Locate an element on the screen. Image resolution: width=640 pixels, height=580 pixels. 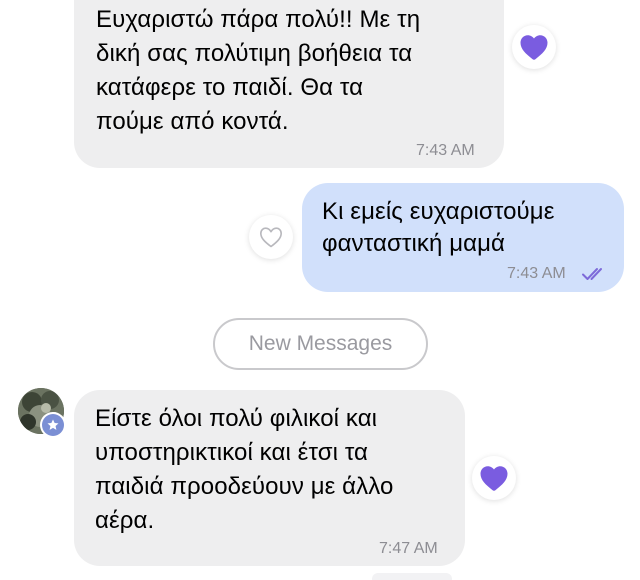
message-text-line: δική σας πολύτιμη βοήθεια τα is located at coordinates (254, 53).